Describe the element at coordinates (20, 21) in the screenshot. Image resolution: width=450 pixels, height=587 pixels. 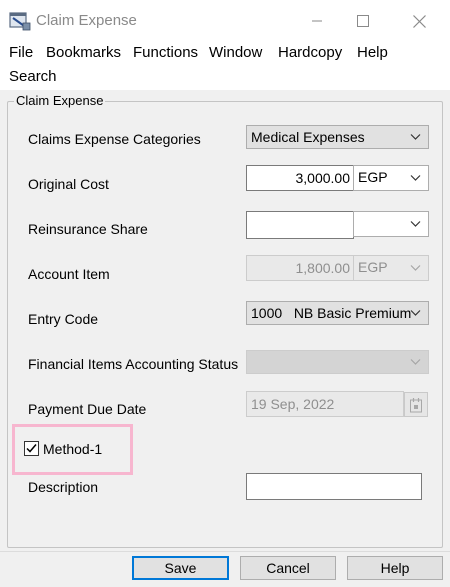
I see `app-icon` at that location.